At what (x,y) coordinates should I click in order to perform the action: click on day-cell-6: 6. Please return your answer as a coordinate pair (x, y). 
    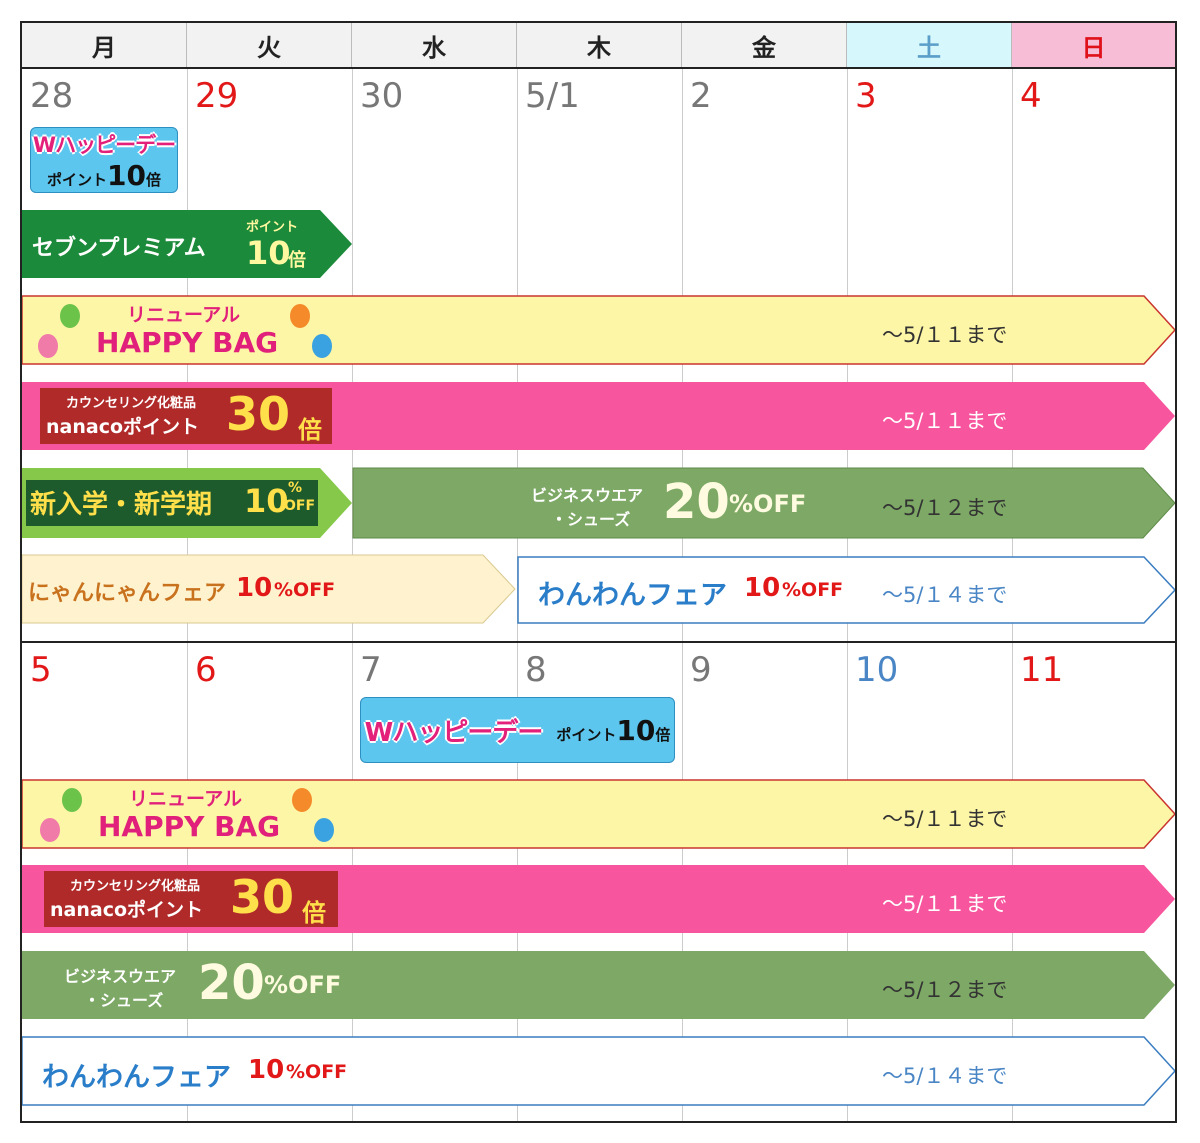
    Looking at the image, I should click on (206, 670).